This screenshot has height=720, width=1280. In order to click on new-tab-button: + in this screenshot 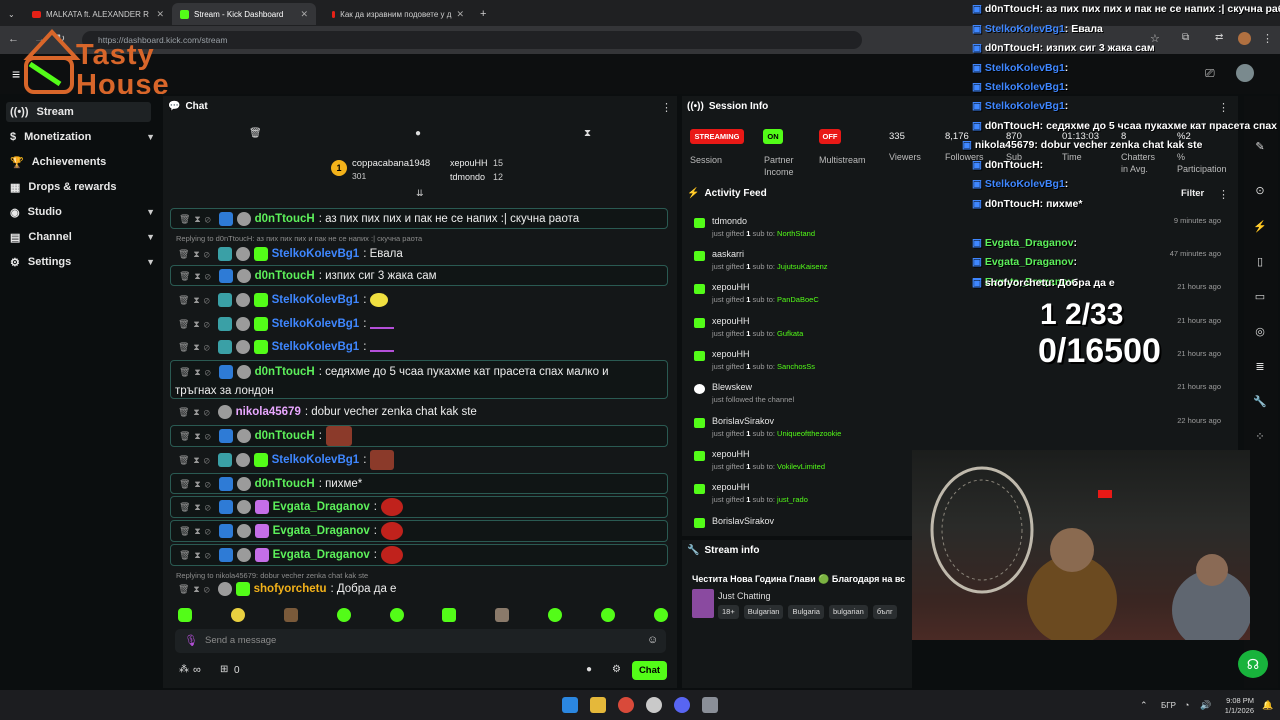, I will do `click(482, 14)`.